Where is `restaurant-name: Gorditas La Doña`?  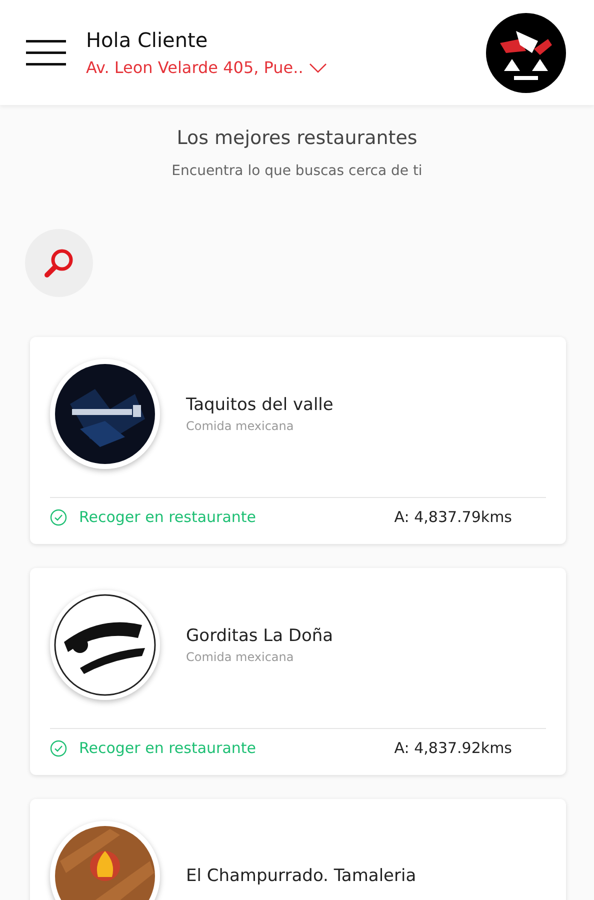
restaurant-name: Gorditas La Doña is located at coordinates (260, 636).